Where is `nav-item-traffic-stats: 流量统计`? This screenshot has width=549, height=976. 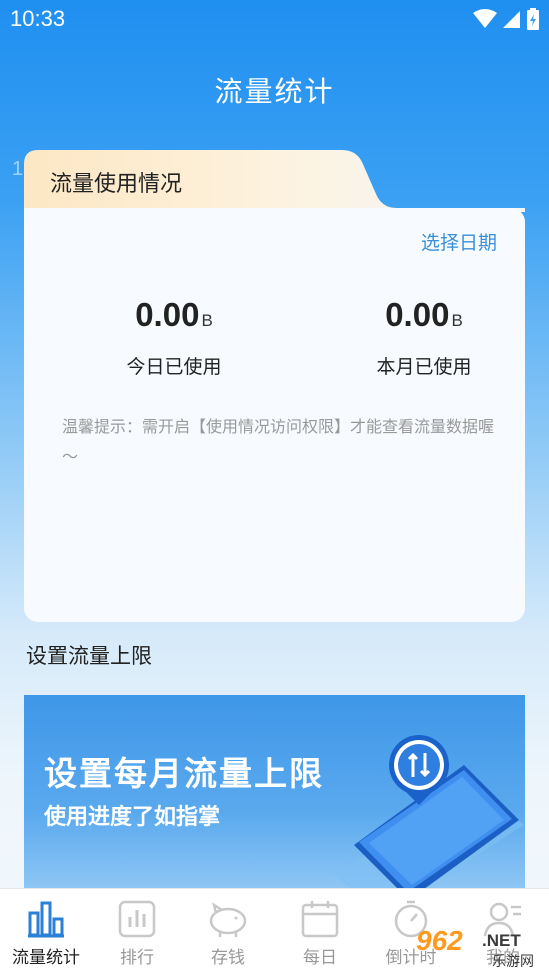
nav-item-traffic-stats: 流量统计 is located at coordinates (46, 932).